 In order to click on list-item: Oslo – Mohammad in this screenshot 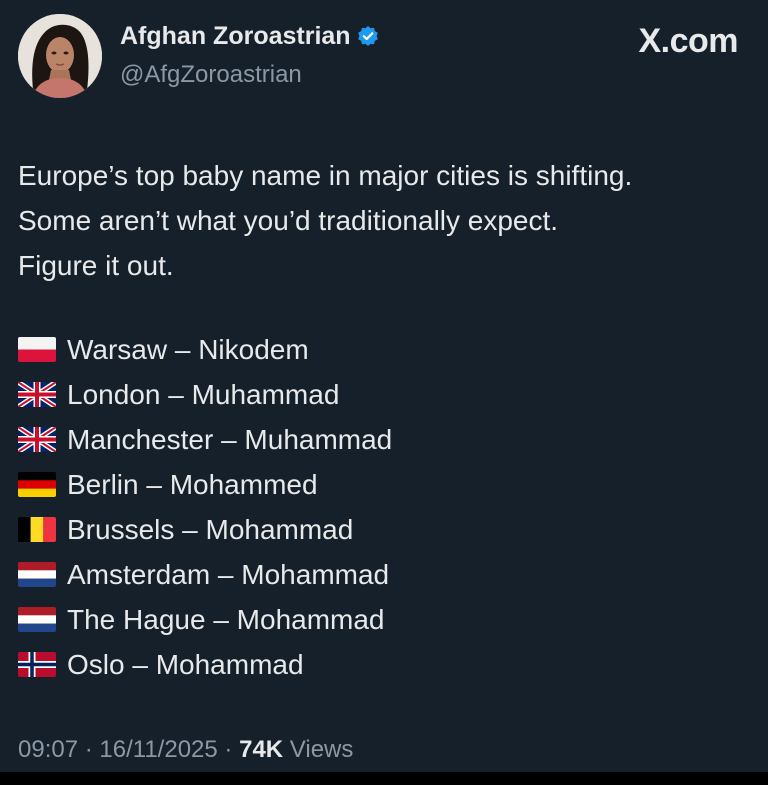, I will do `click(388, 664)`.